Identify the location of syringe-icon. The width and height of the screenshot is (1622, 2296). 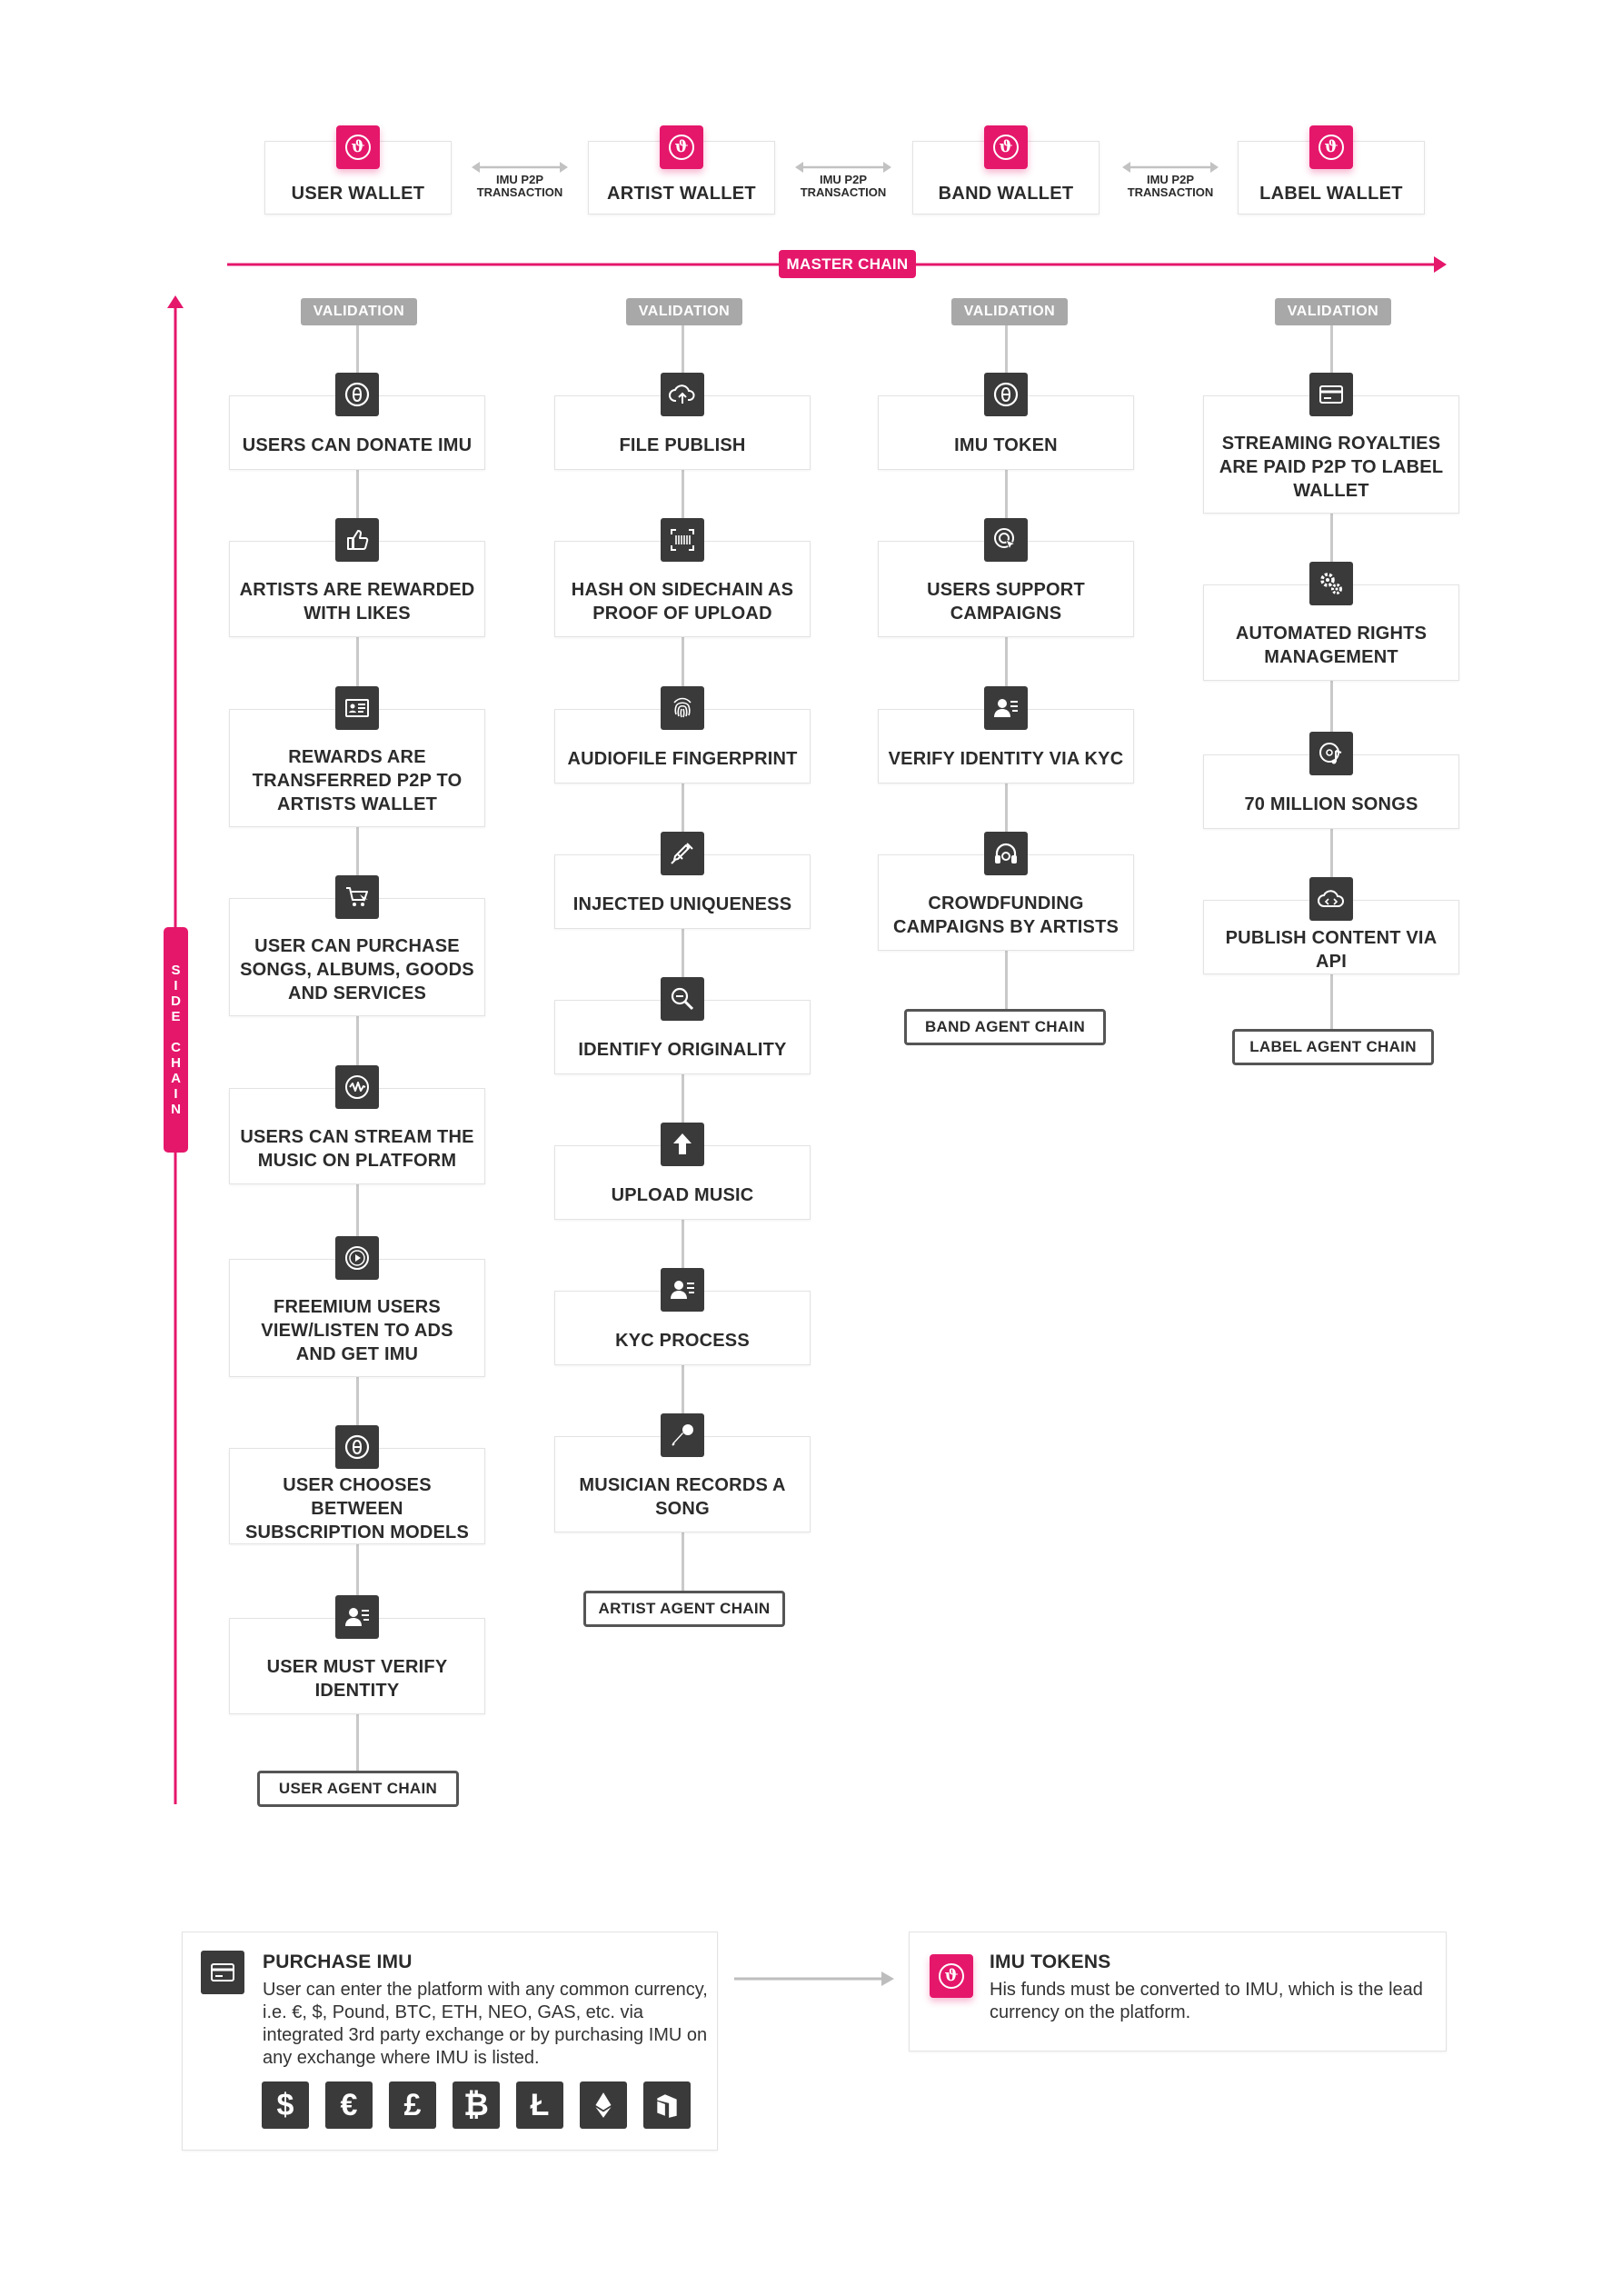
(682, 853).